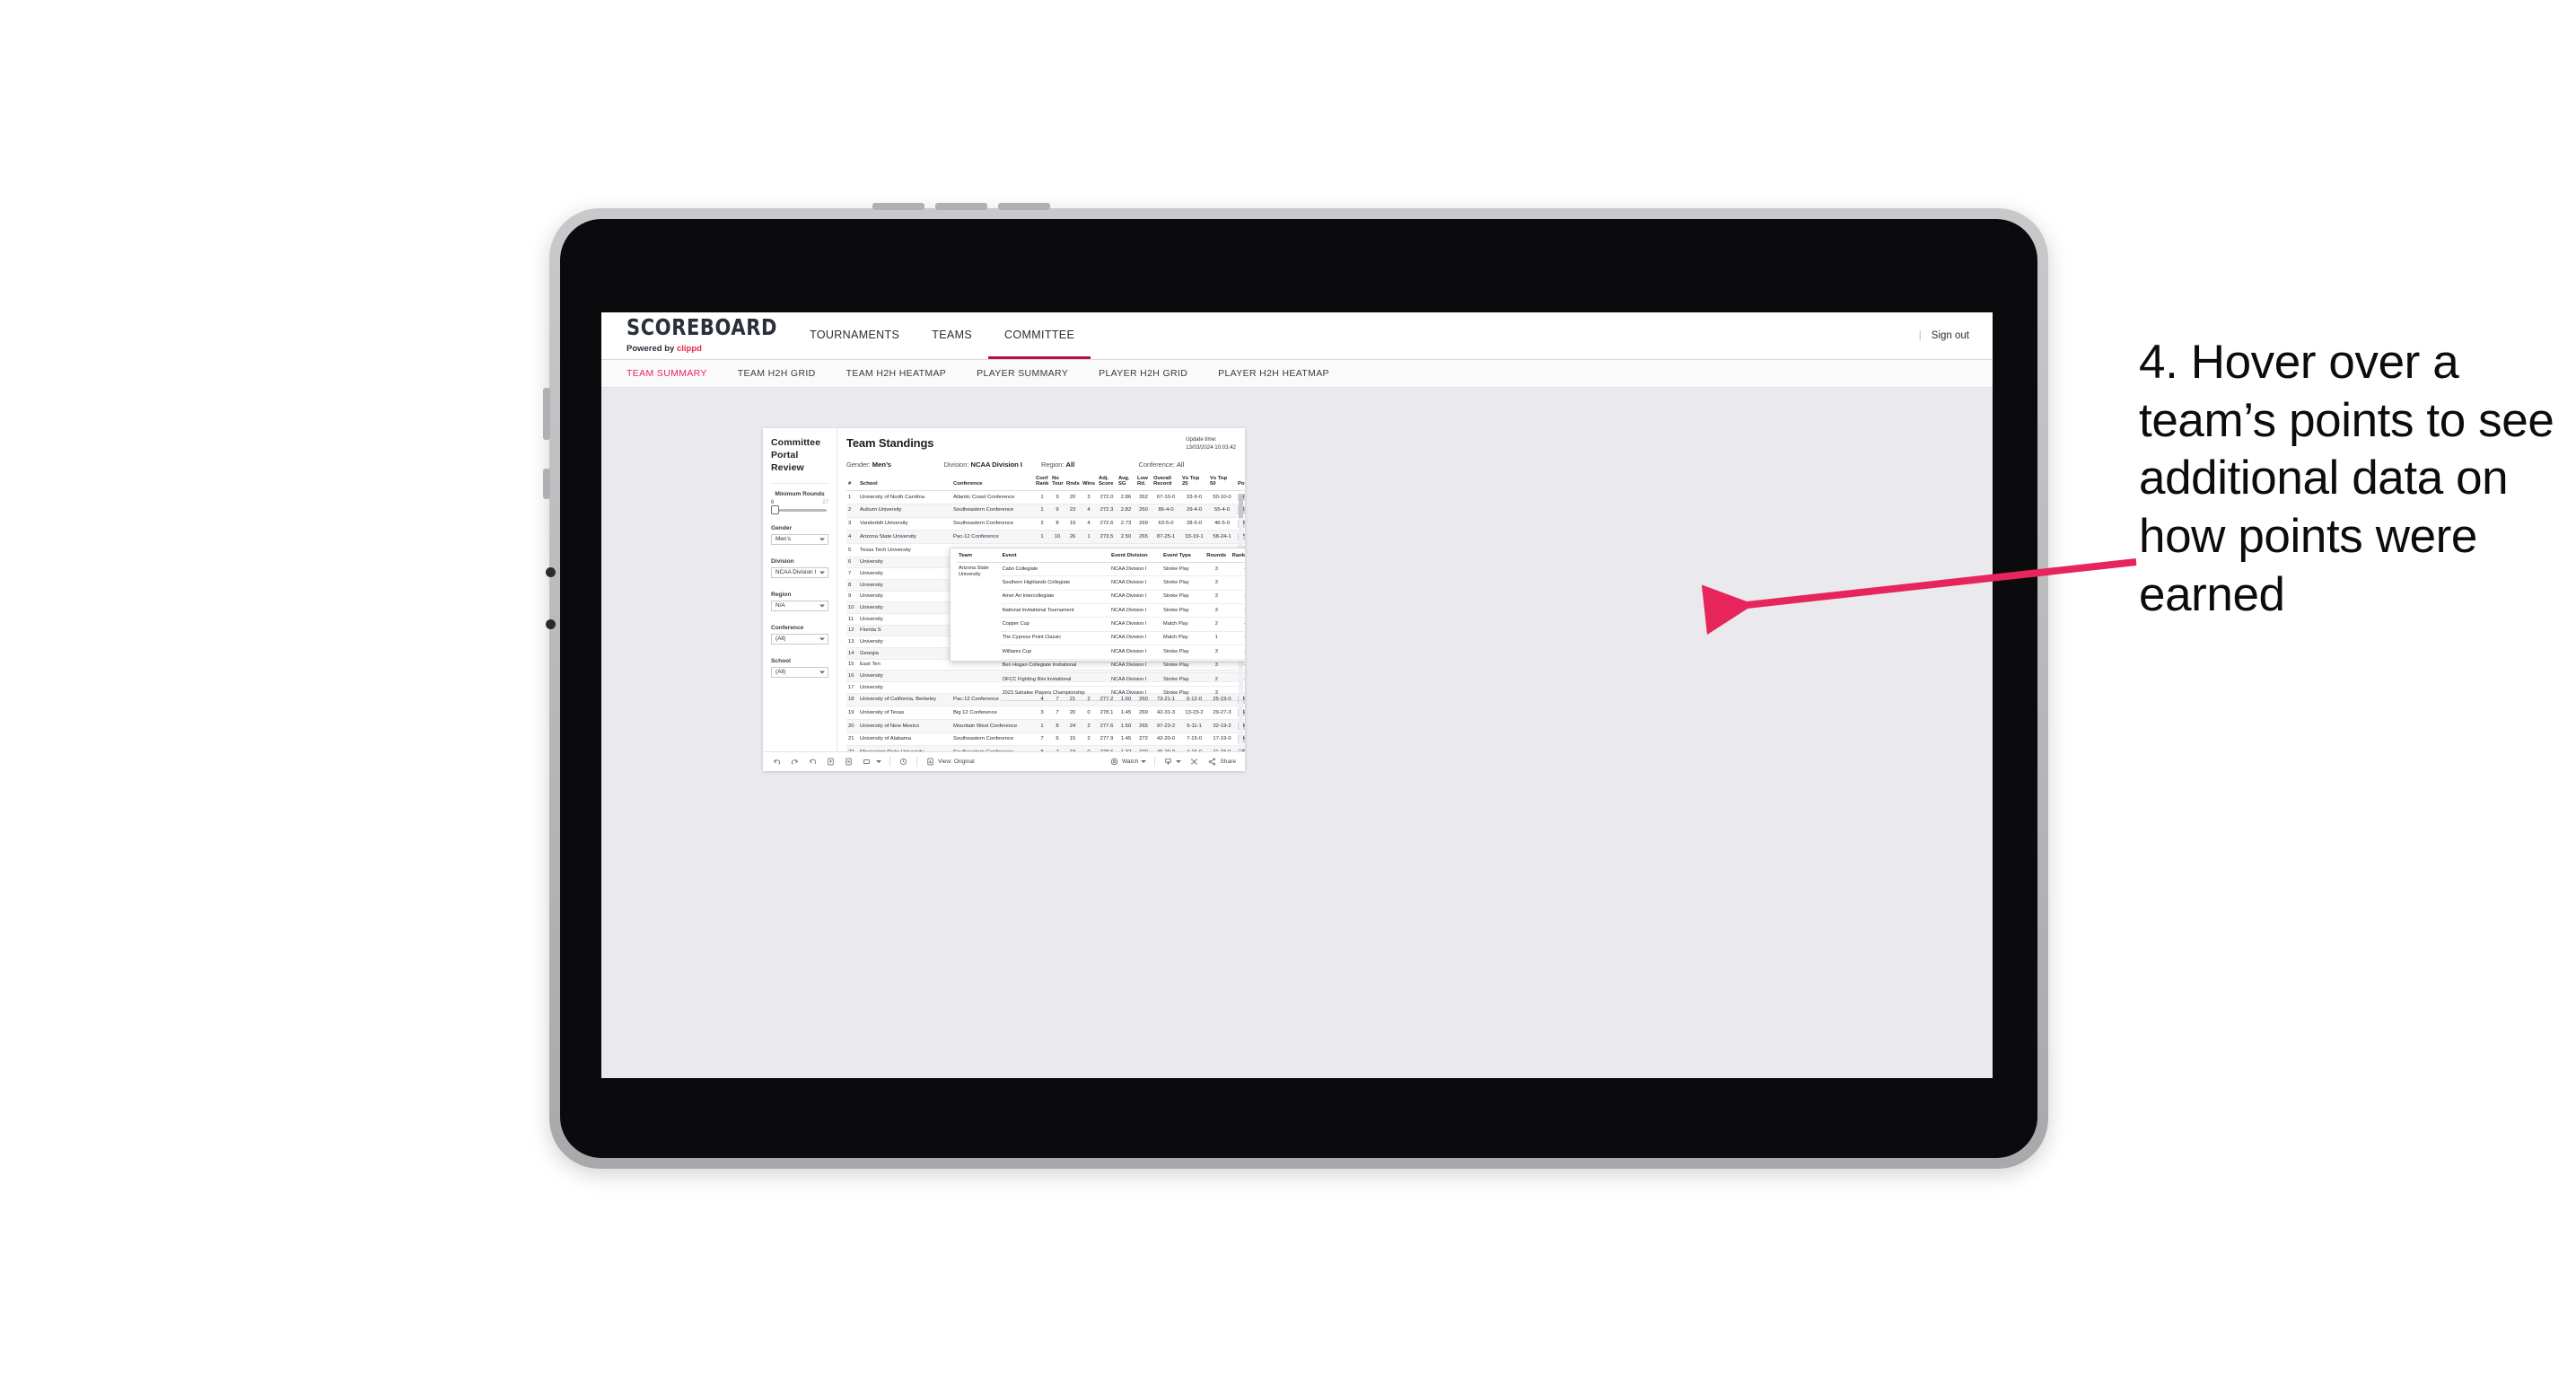  I want to click on col-rnds: Rnds, so click(1073, 484).